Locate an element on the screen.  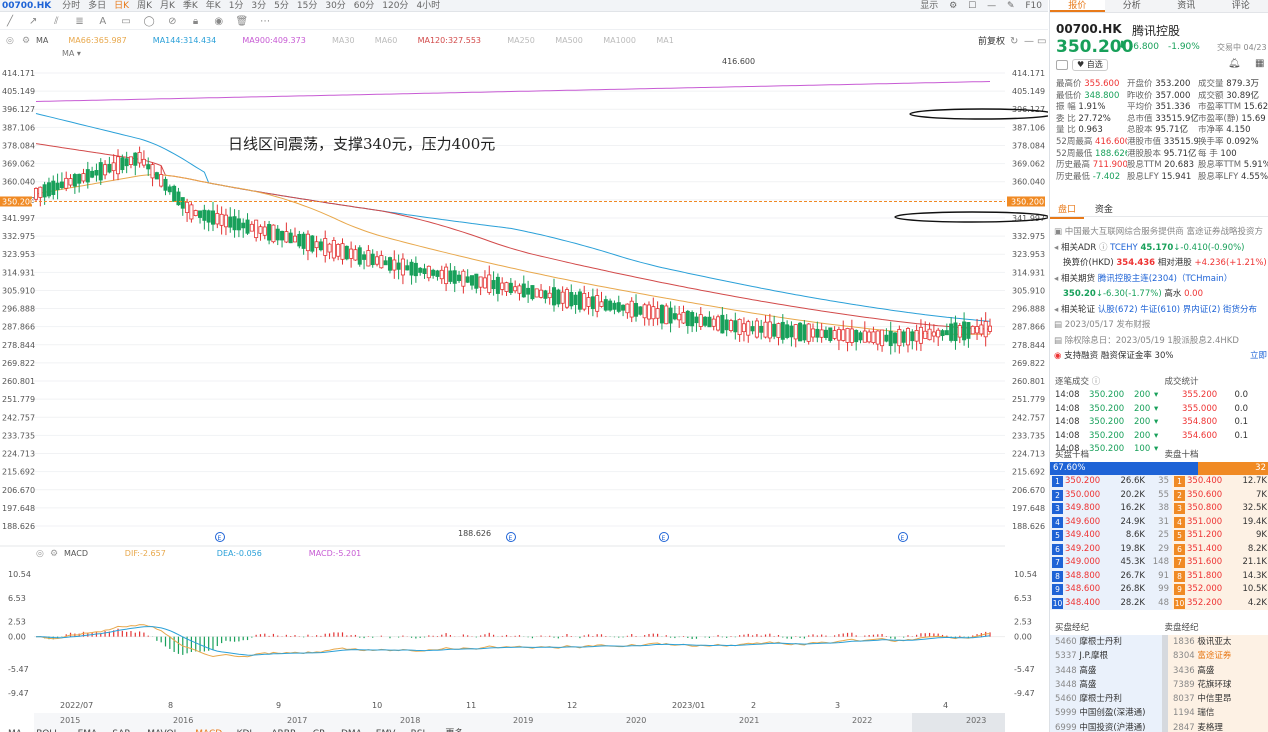
refresh-icon: ↻ is located at coordinates (1014, 41).